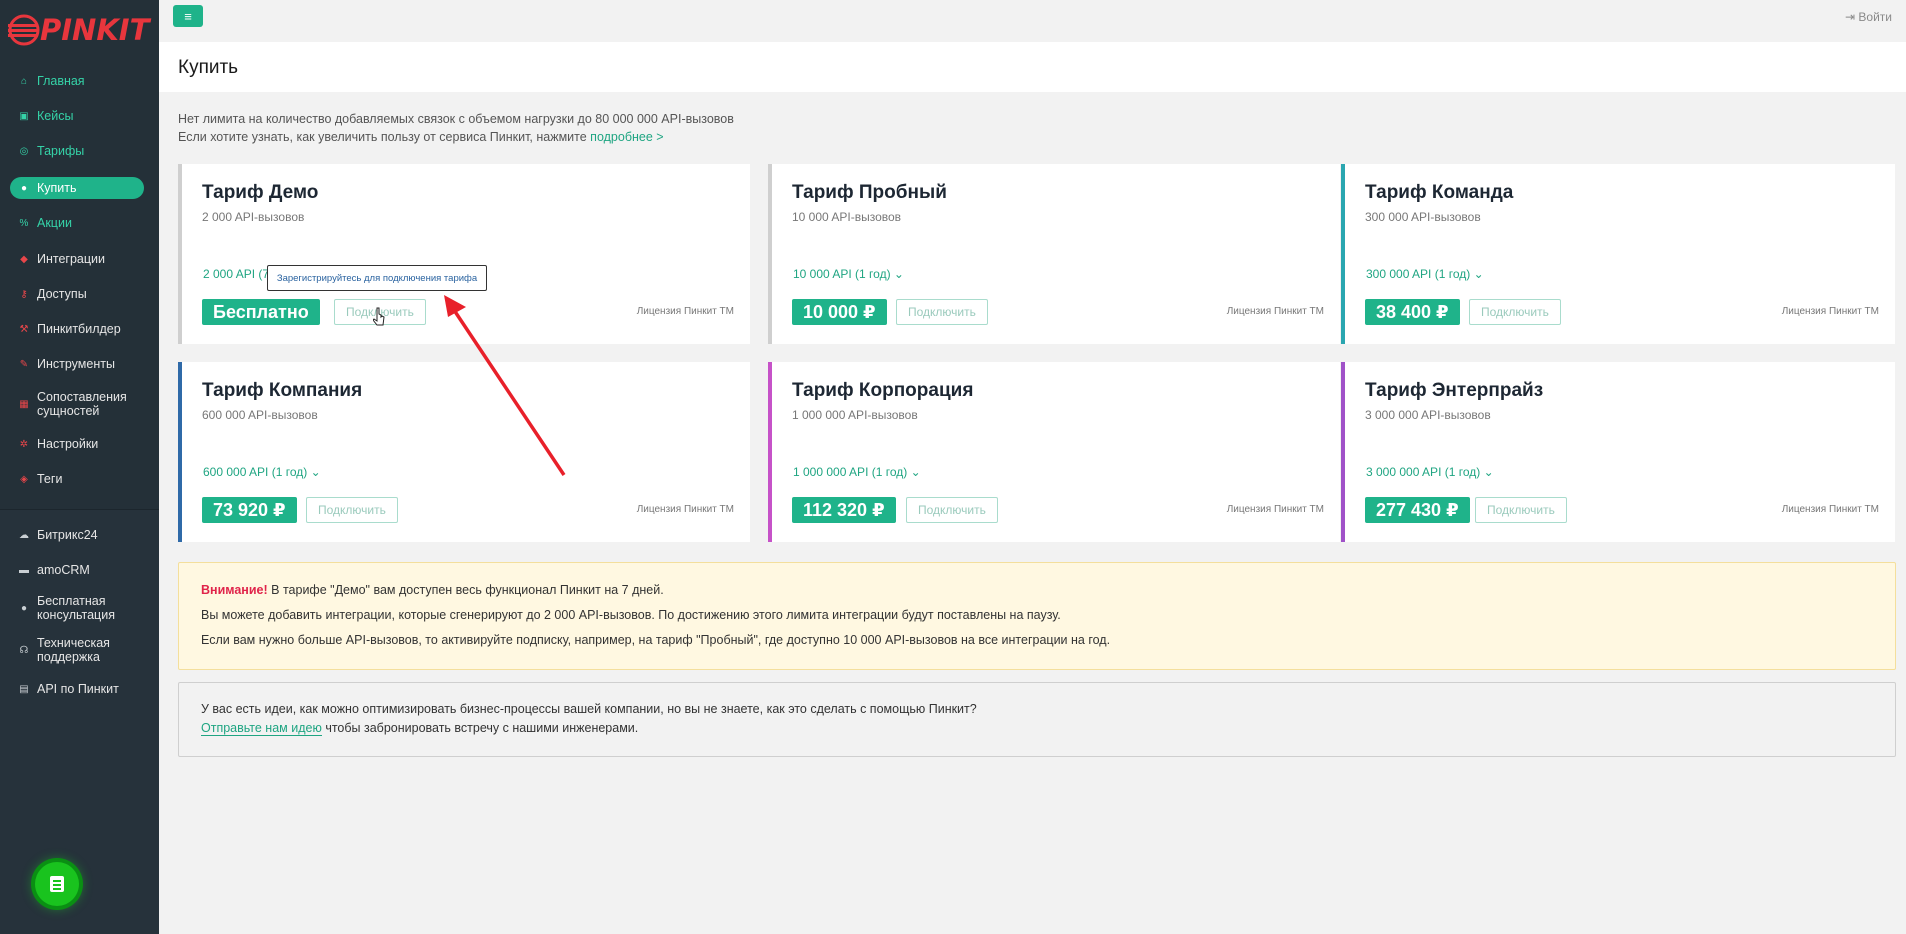  I want to click on sidebar-item-access: ⚷ Доступы, so click(77, 294).